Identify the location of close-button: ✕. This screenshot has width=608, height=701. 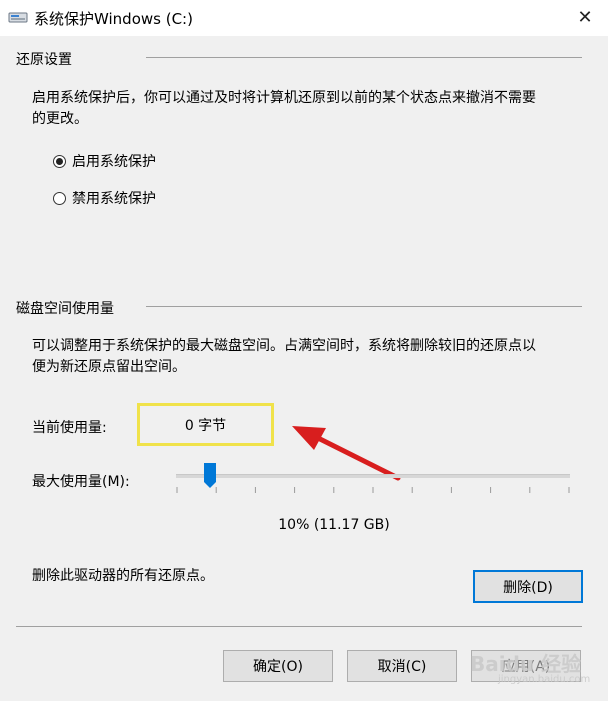
(585, 17).